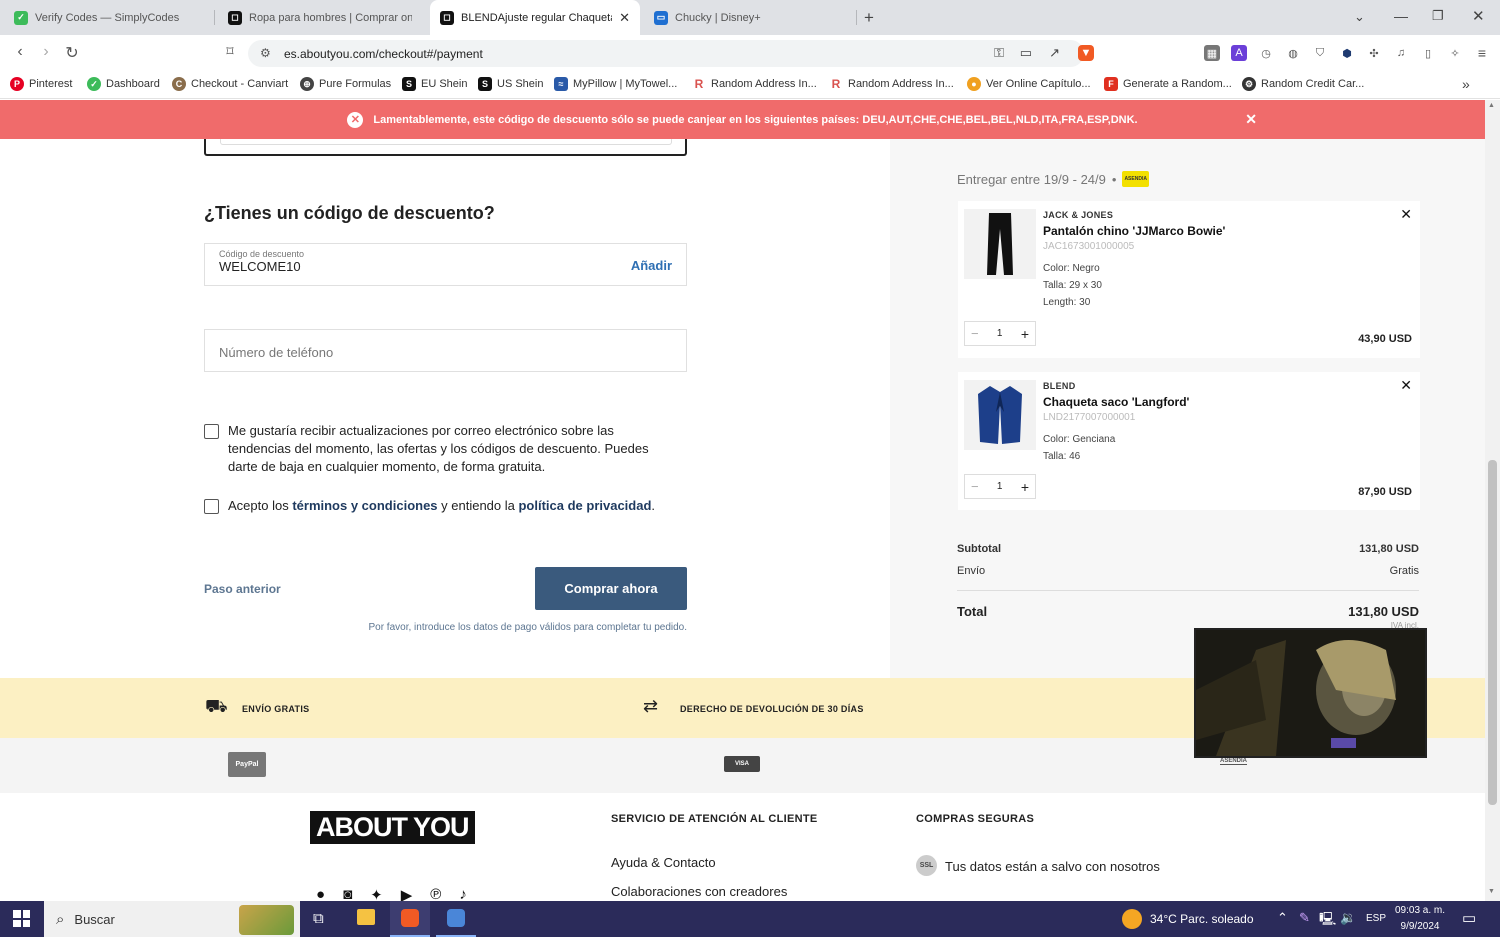 This screenshot has width=1500, height=937. I want to click on product-name: Pantalón chino 'JJMarco Bowie', so click(1134, 231).